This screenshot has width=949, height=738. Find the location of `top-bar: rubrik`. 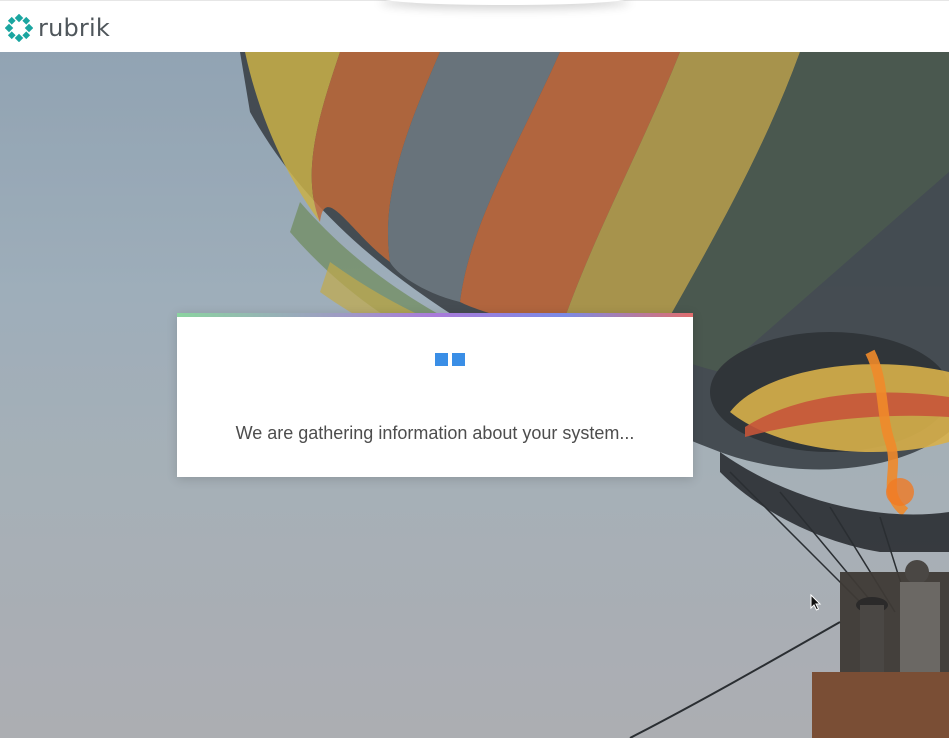

top-bar: rubrik is located at coordinates (474, 26).